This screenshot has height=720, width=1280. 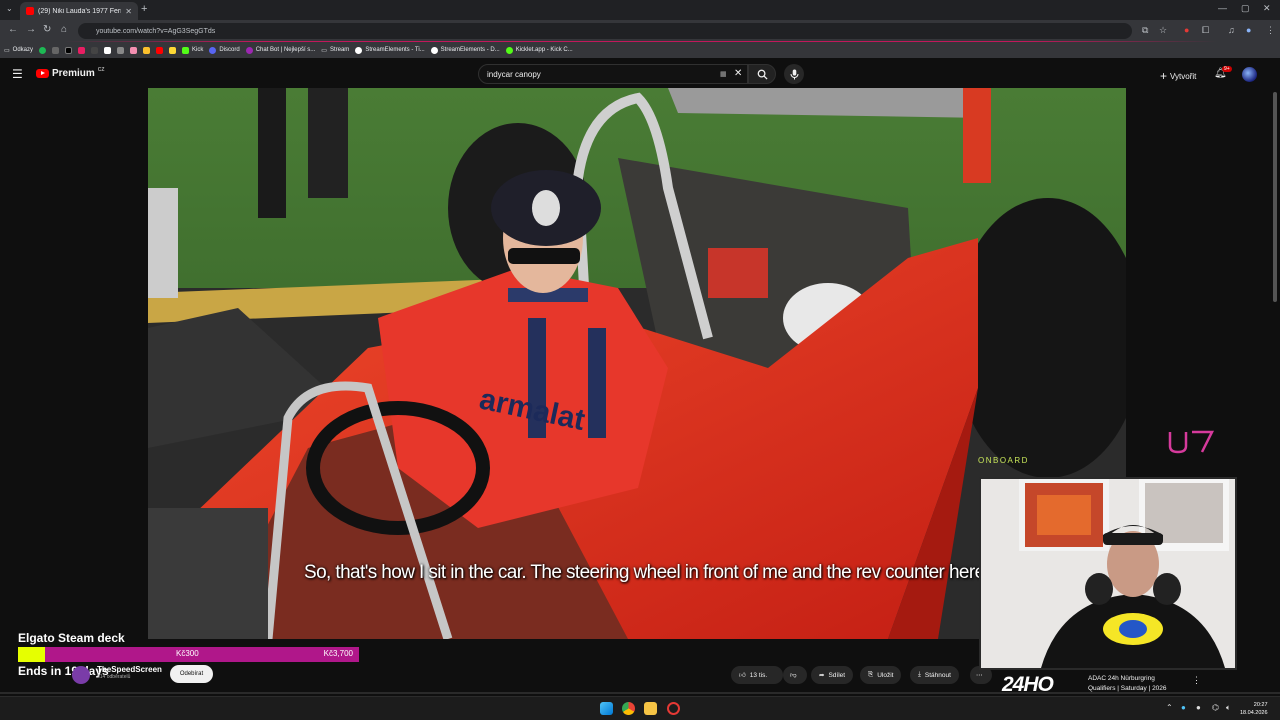 What do you see at coordinates (1169, 707) in the screenshot?
I see `tray-chevron-icon: ⌃` at bounding box center [1169, 707].